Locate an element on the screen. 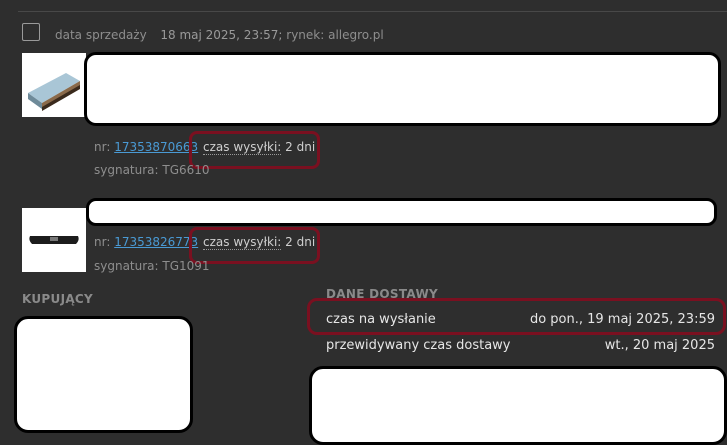 Image resolution: width=727 pixels, height=445 pixels. item-nr-link: 17353826773 is located at coordinates (156, 242).